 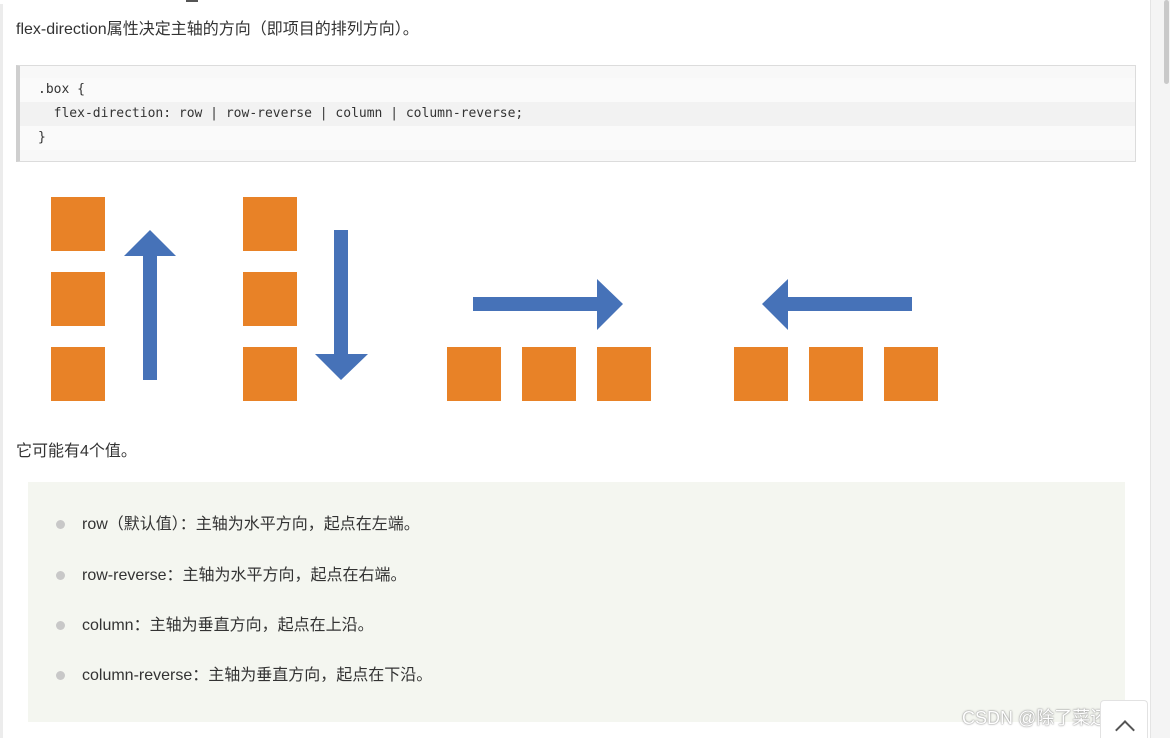 I want to click on arrow-down-icon, so click(x=341, y=305).